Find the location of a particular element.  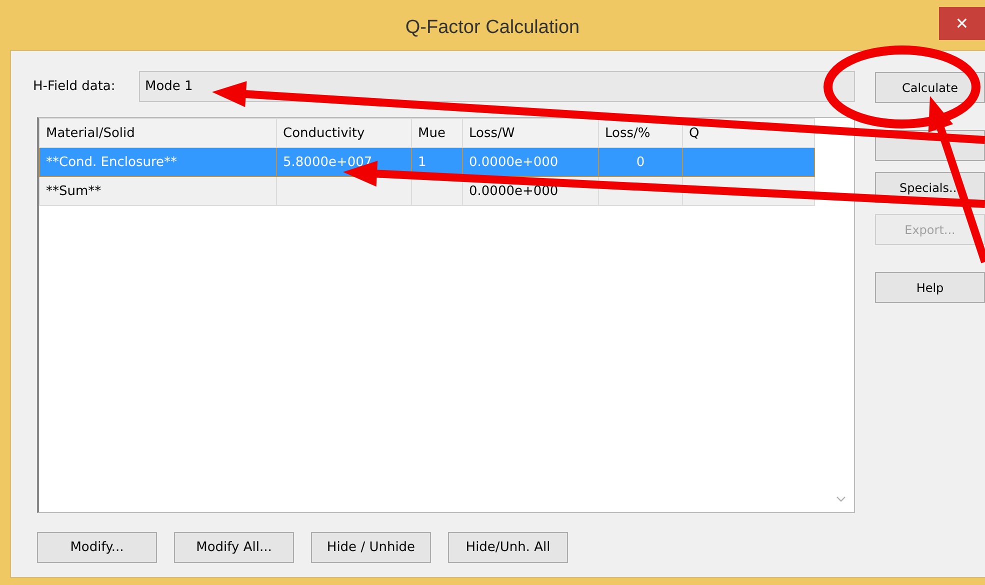

column-header: Loss/W is located at coordinates (530, 133).